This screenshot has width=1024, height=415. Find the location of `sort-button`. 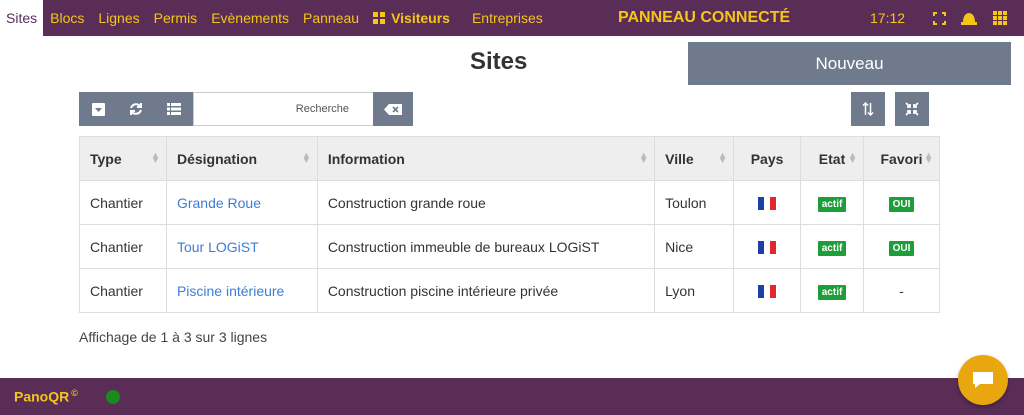

sort-button is located at coordinates (868, 109).